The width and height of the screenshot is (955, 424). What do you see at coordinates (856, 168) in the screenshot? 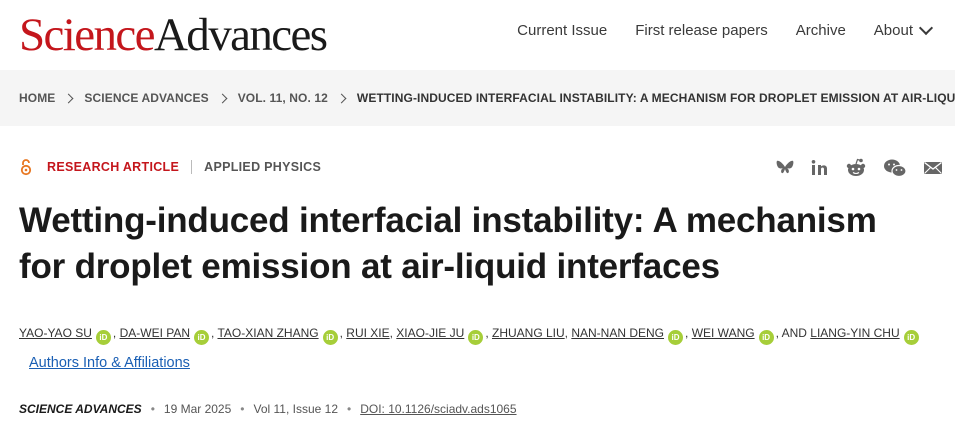
I see `reddit-icon` at bounding box center [856, 168].